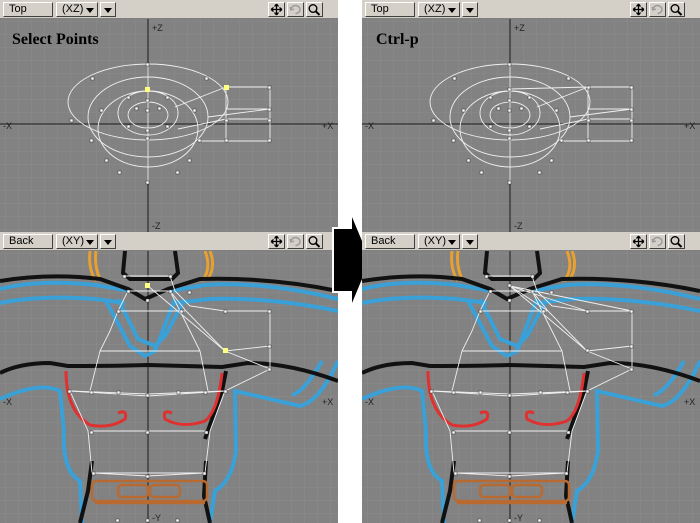  Describe the element at coordinates (397, 39) in the screenshot. I see `step-caption: Ctrl-p` at that location.